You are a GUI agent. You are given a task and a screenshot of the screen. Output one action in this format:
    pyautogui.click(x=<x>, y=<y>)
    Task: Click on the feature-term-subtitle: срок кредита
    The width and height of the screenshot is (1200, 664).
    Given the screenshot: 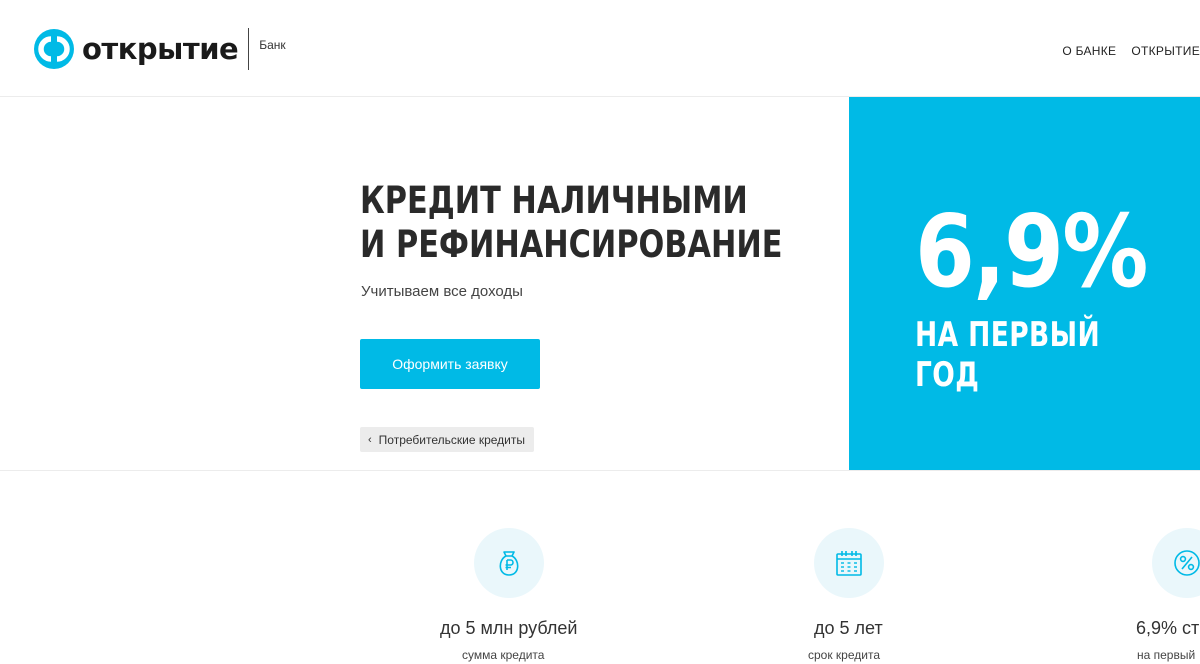 What is the action you would take?
    pyautogui.click(x=844, y=655)
    